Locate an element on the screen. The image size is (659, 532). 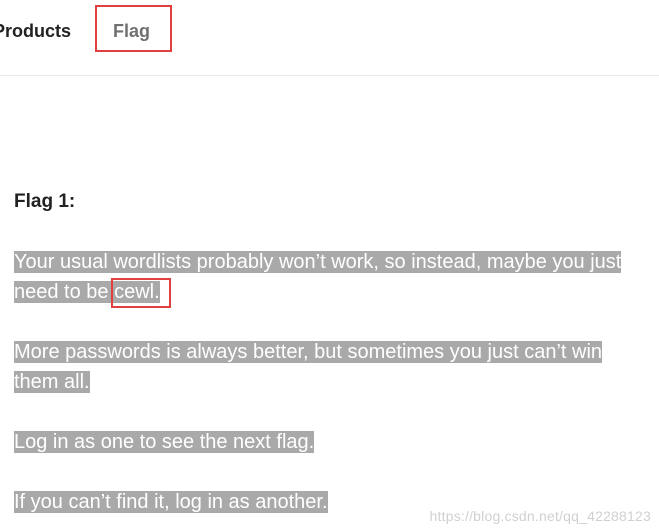
login-another-text: If you can’t find it, log in as another. is located at coordinates (171, 502).